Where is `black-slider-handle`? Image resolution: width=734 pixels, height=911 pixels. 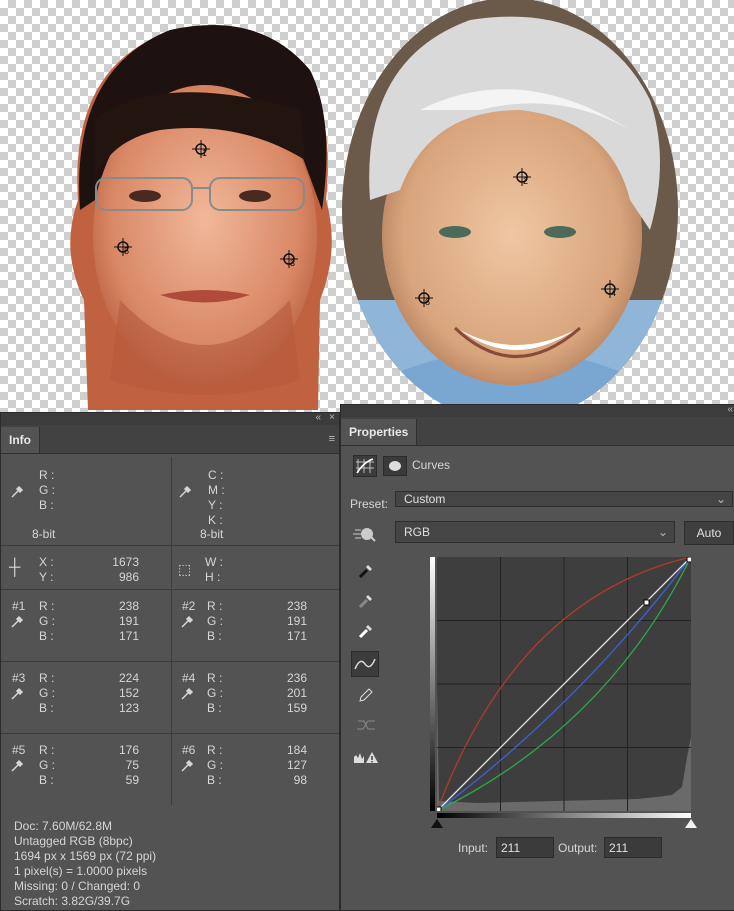 black-slider-handle is located at coordinates (437, 823).